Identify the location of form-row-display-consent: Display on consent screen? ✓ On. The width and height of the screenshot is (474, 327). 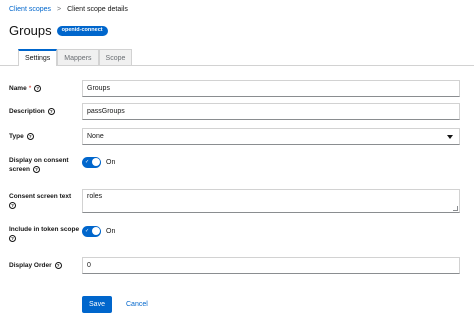
(235, 165).